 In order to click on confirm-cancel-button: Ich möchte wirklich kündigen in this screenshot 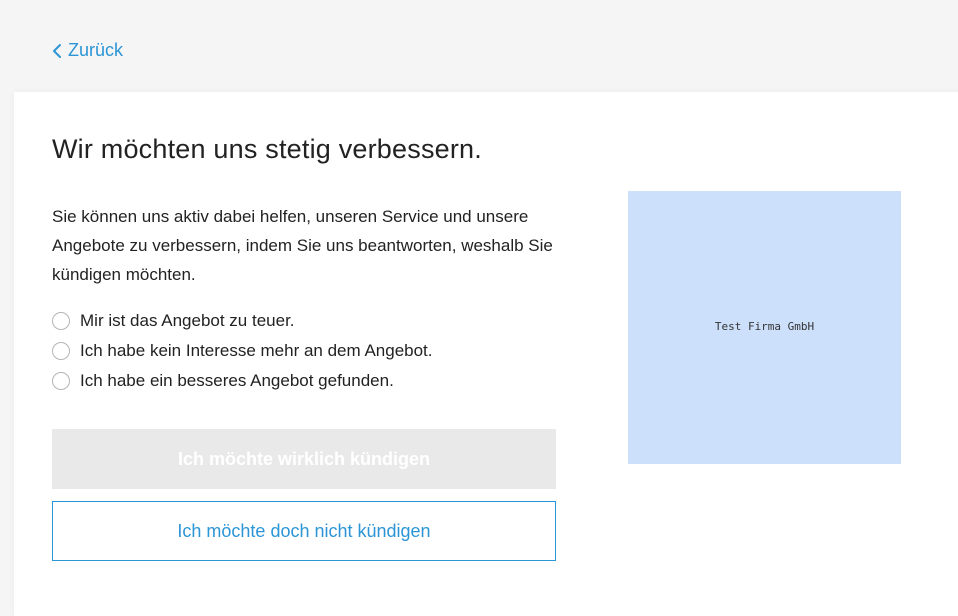, I will do `click(304, 459)`.